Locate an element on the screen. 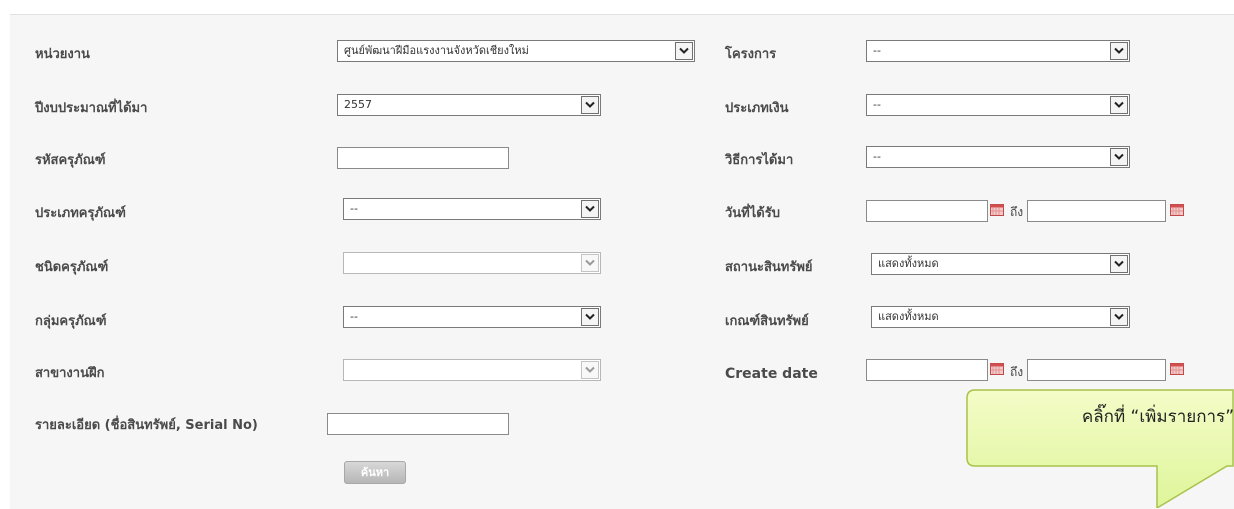 The image size is (1234, 509). equipment-kind-label: ชนิดครุภัณฑ์ is located at coordinates (72, 267).